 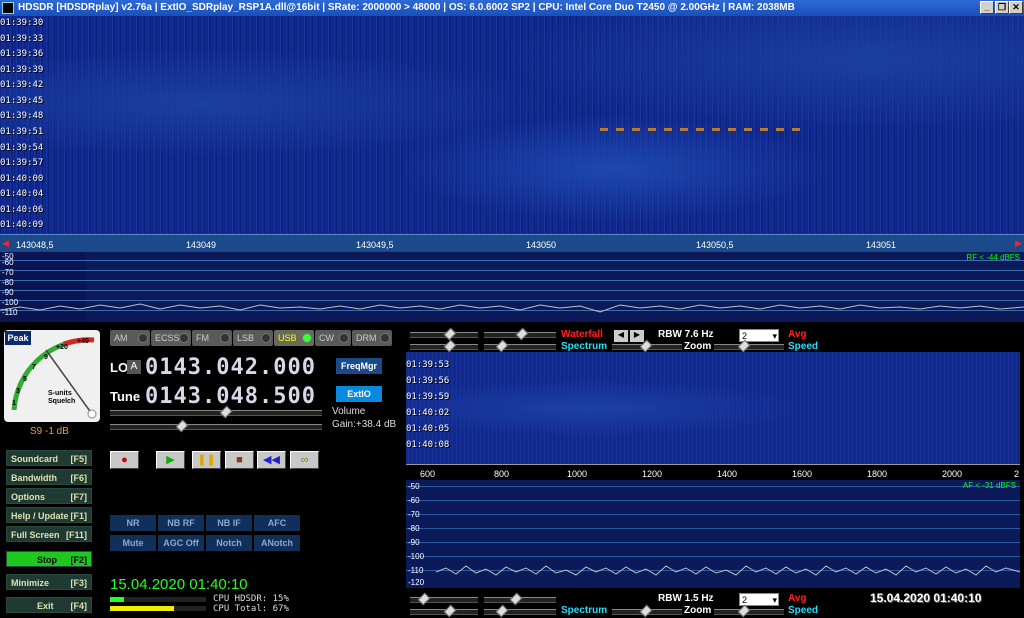 I want to click on volume-slider, so click(x=216, y=412).